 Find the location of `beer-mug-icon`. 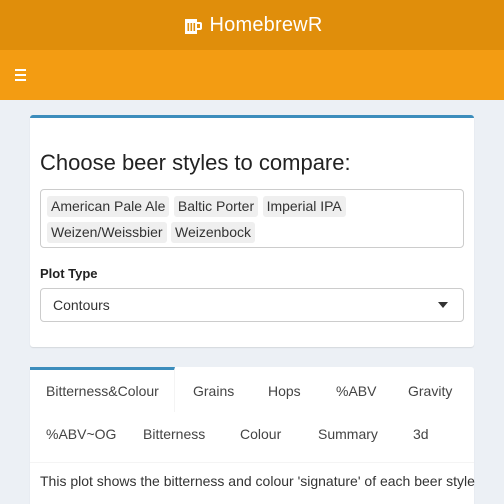

beer-mug-icon is located at coordinates (193, 26).